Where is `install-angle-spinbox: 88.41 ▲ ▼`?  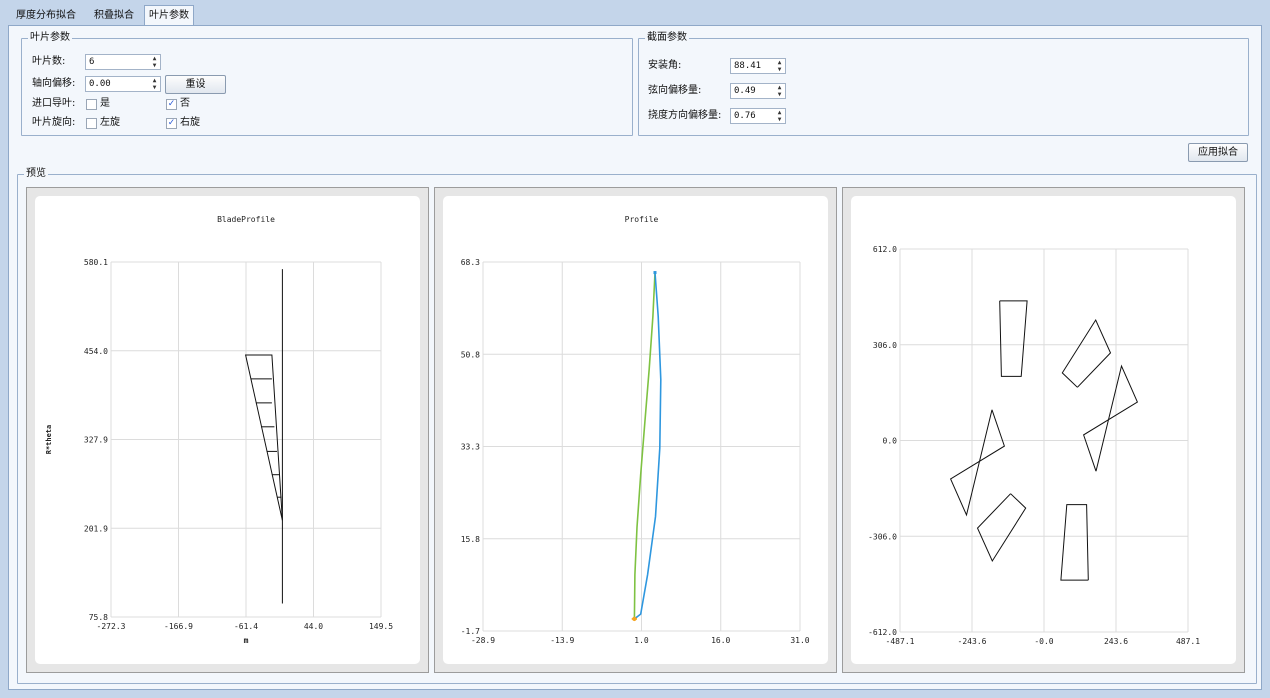 install-angle-spinbox: 88.41 ▲ ▼ is located at coordinates (758, 66).